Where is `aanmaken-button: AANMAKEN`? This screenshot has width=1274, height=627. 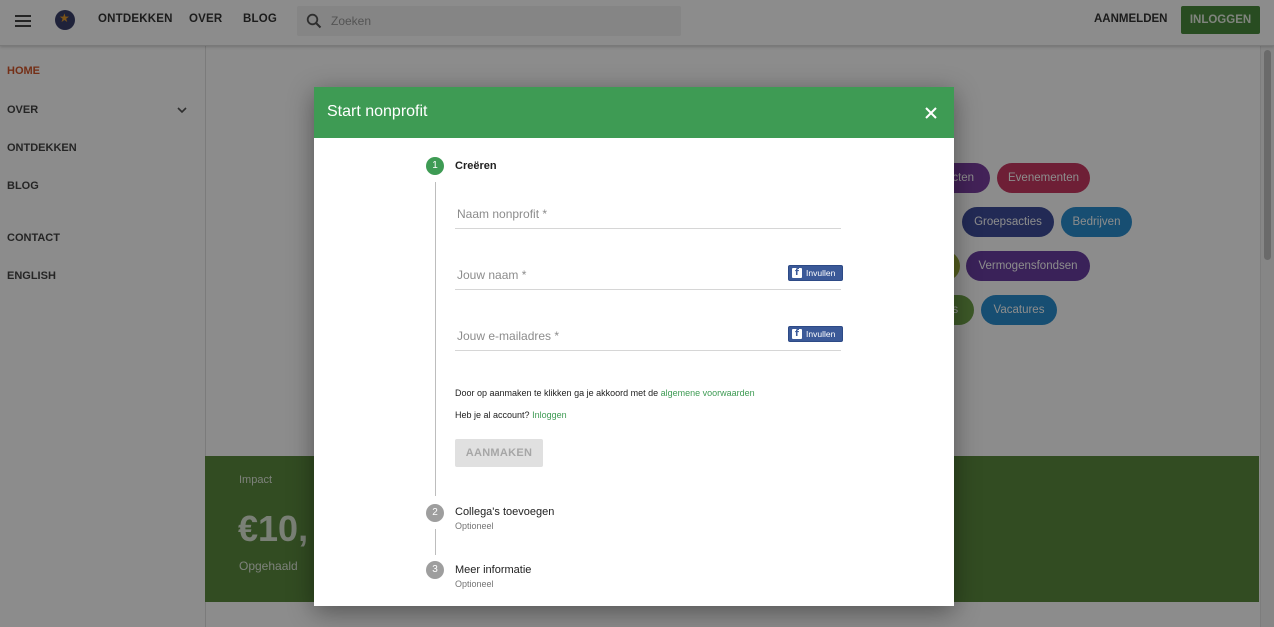
aanmaken-button: AANMAKEN is located at coordinates (499, 453).